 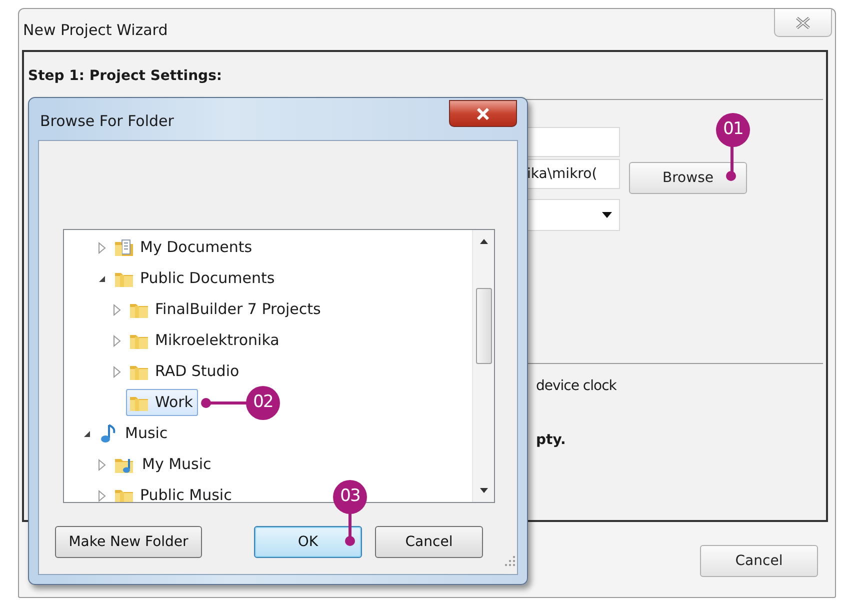 What do you see at coordinates (484, 241) in the screenshot?
I see `scroll-up-arrow-icon` at bounding box center [484, 241].